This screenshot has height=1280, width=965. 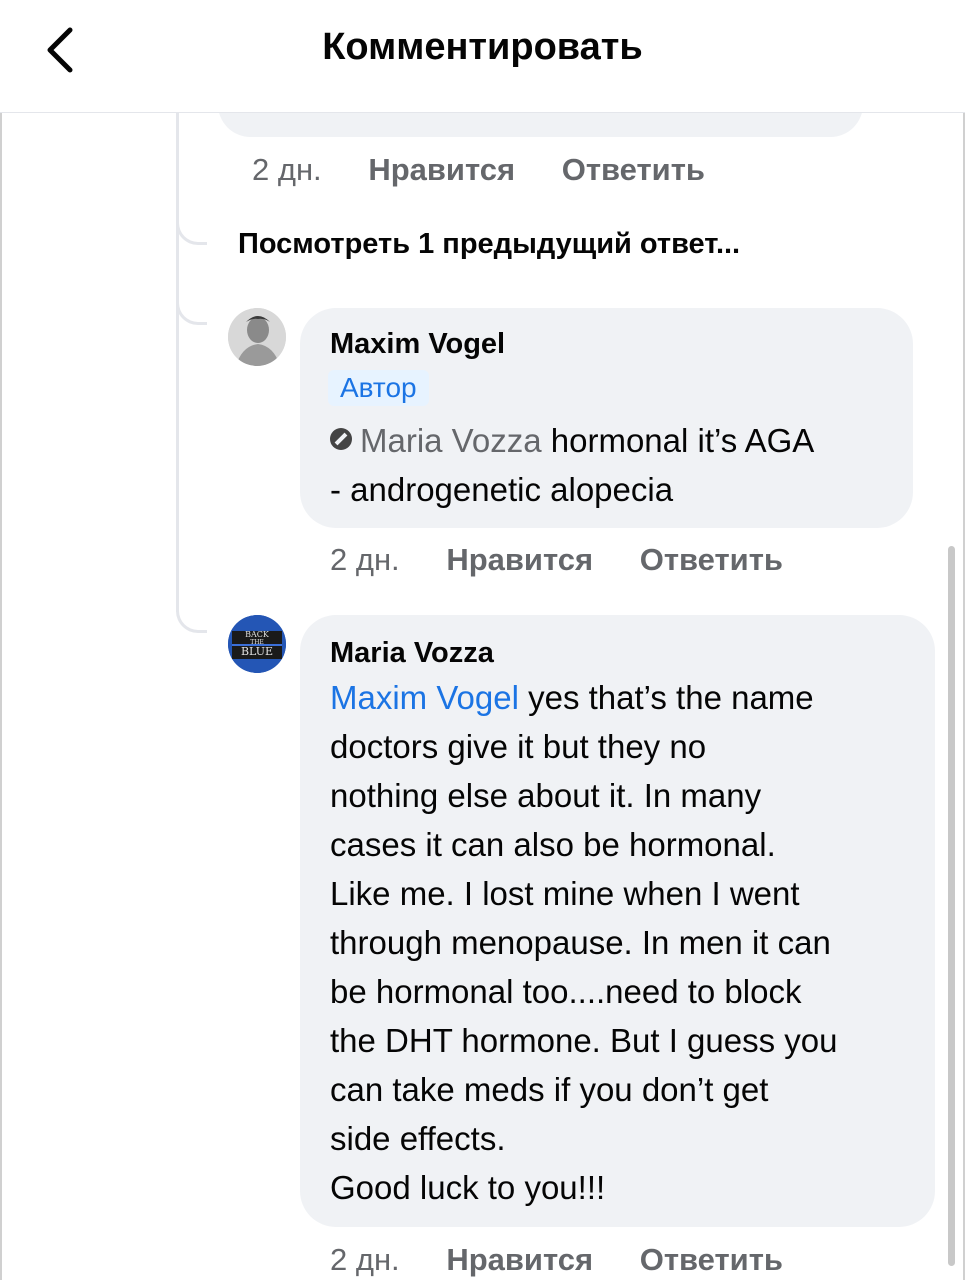 I want to click on avatar, so click(x=257, y=337).